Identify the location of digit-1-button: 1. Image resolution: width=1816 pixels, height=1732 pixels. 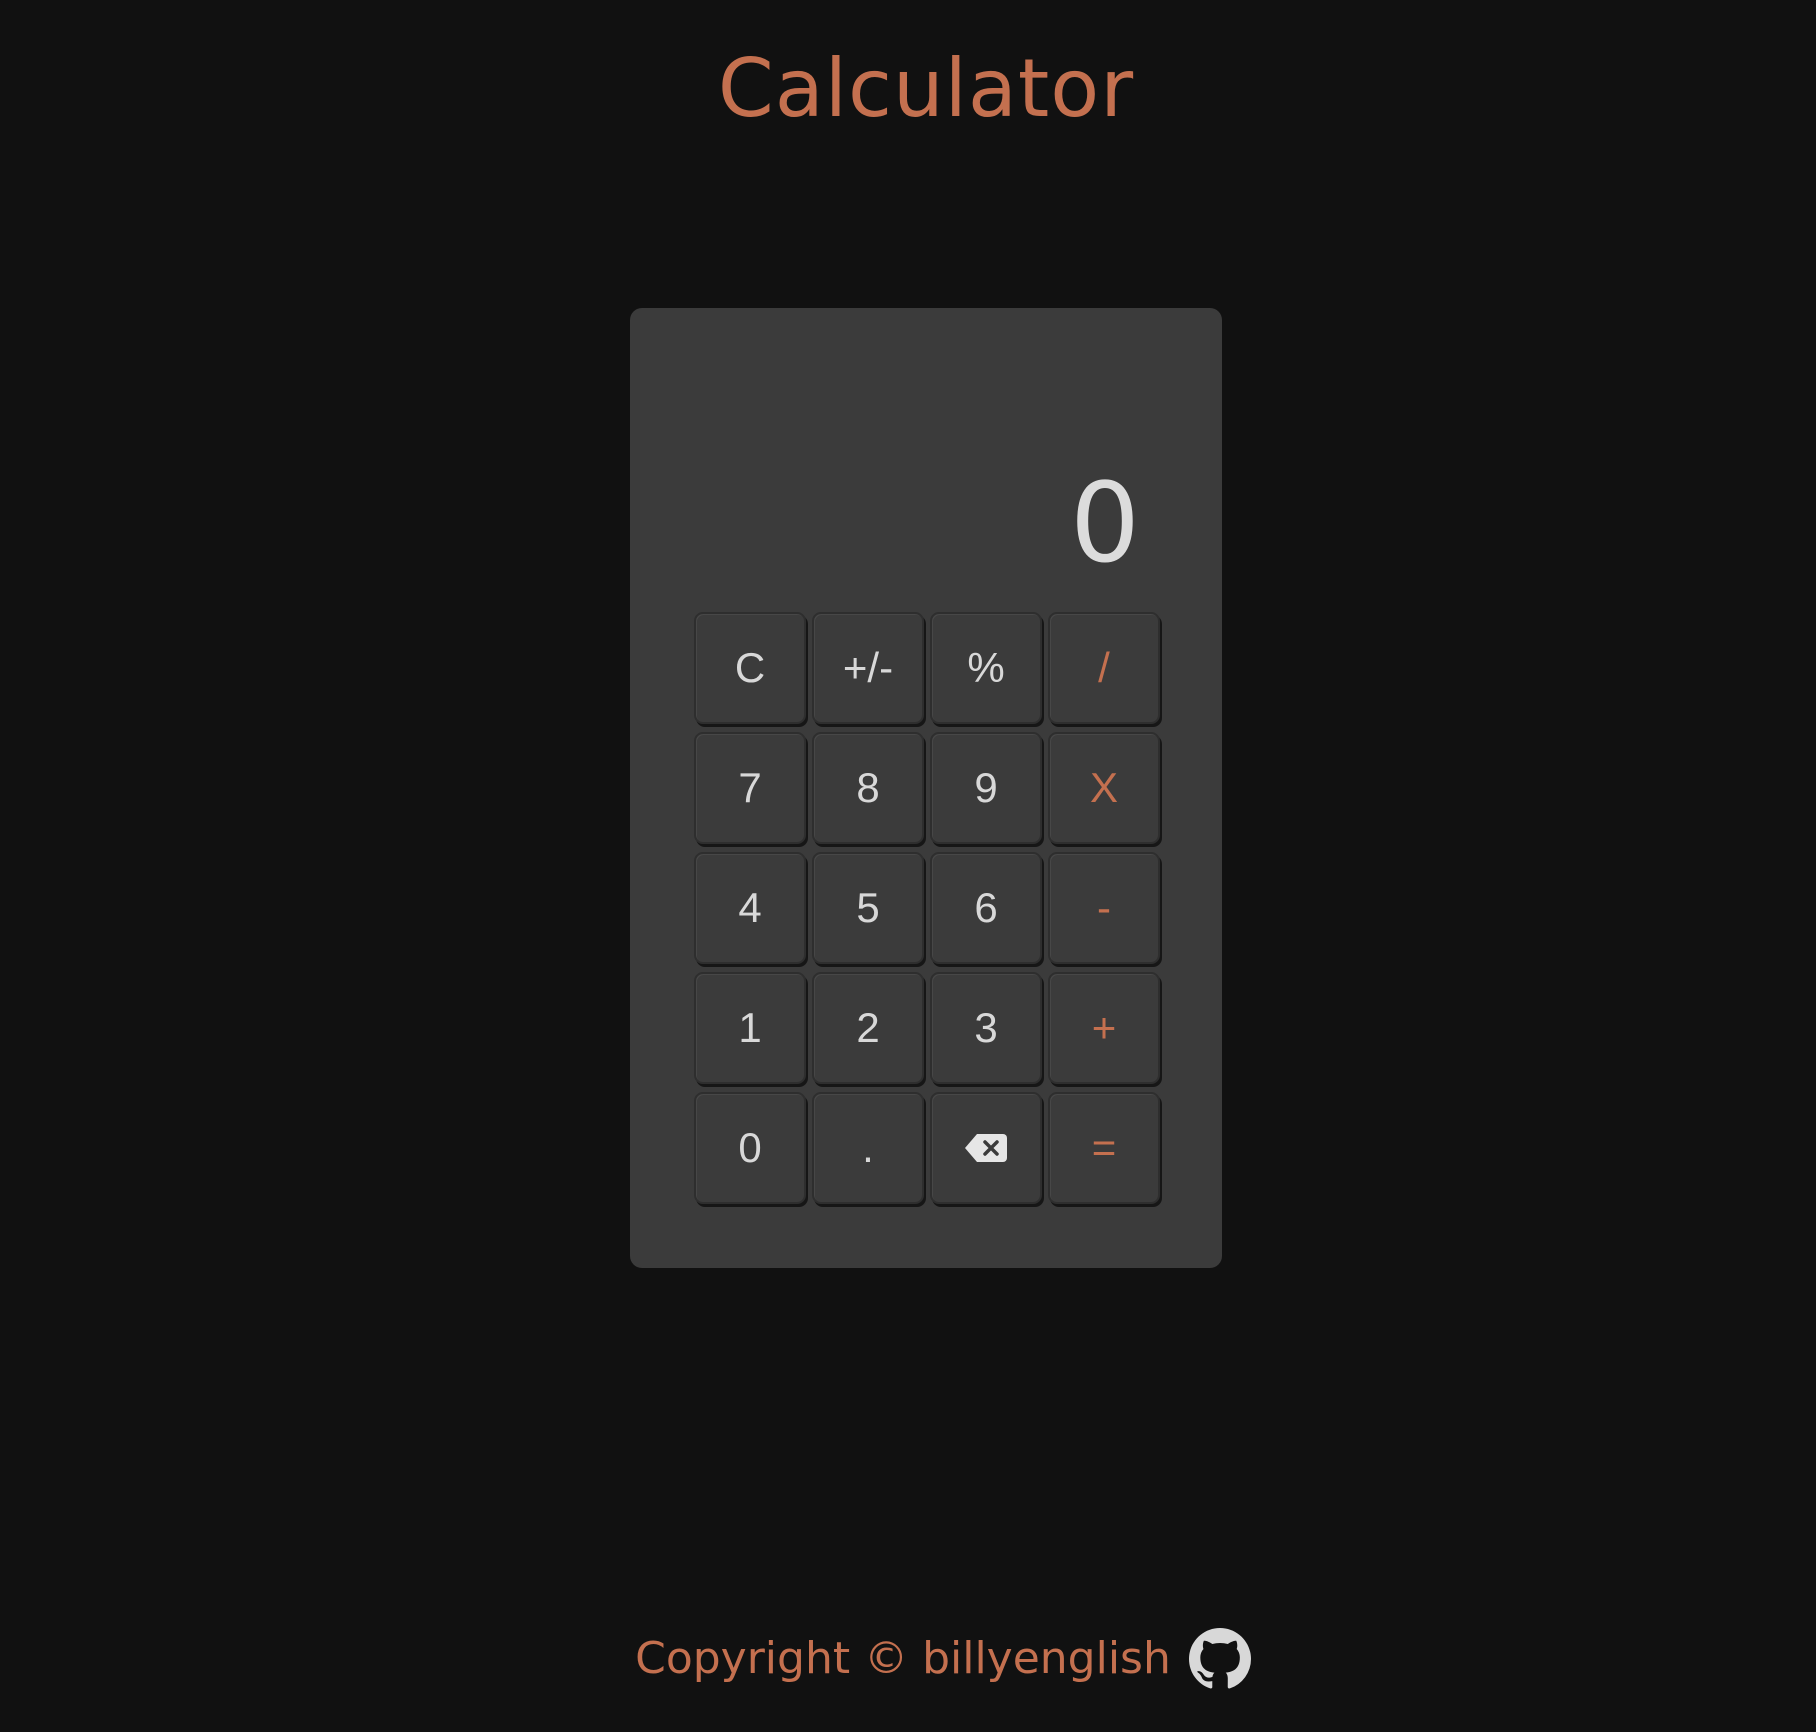
(750, 1028).